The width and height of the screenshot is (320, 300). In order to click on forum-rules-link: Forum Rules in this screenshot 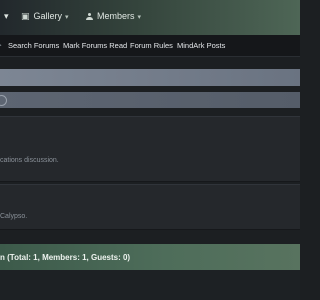, I will do `click(151, 45)`.